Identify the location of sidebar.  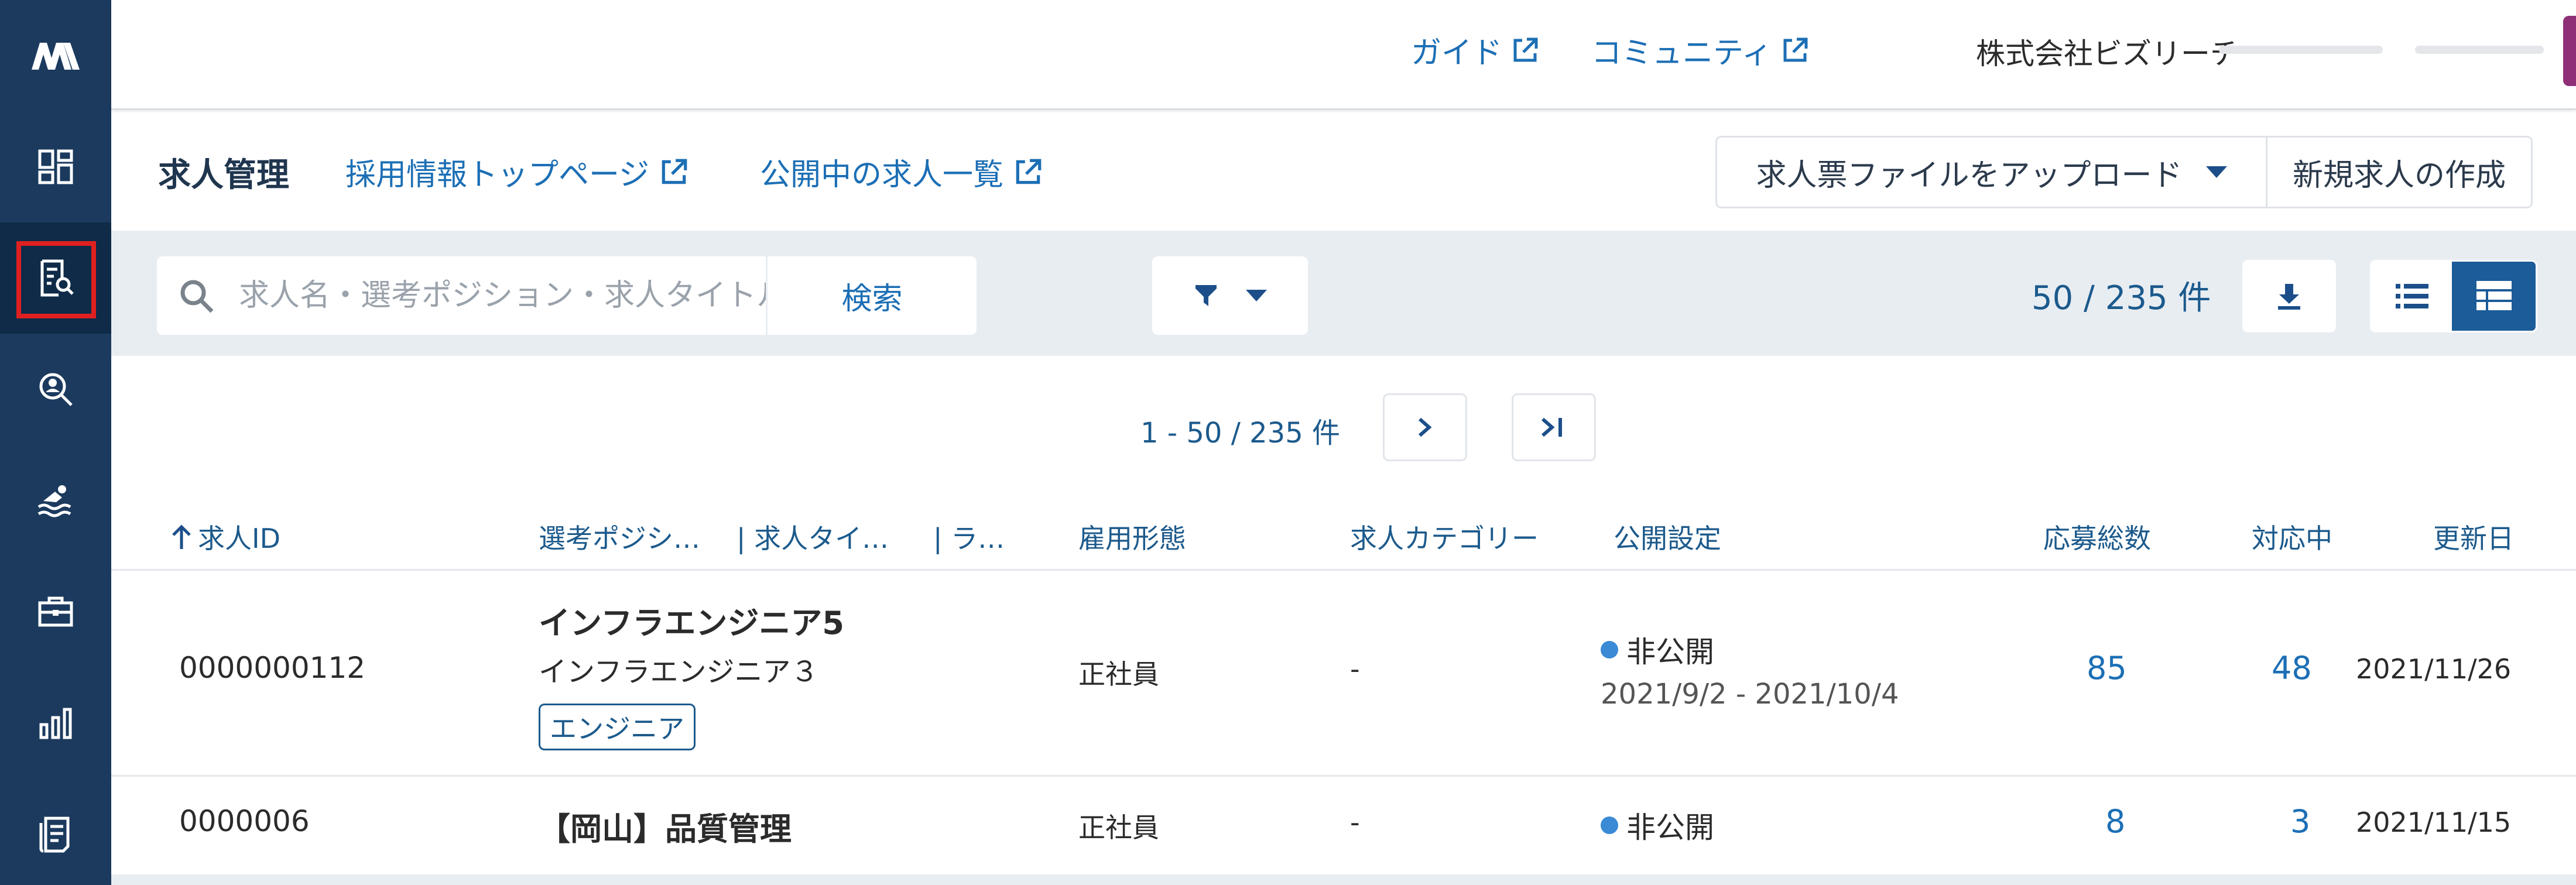
(55, 442).